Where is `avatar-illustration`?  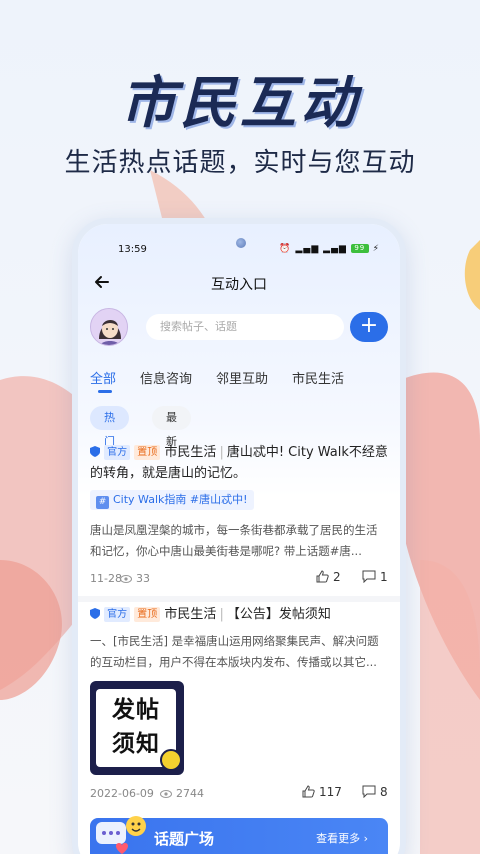 avatar-illustration is located at coordinates (109, 327).